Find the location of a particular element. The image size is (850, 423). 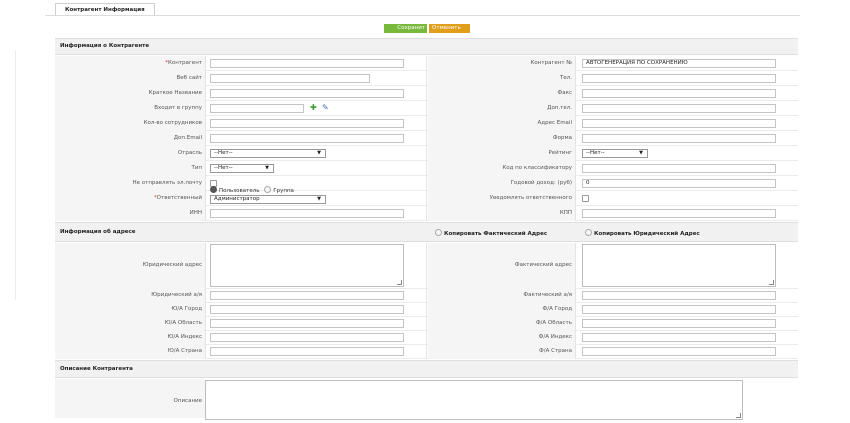

rating-value: --Нет-- is located at coordinates (595, 153).